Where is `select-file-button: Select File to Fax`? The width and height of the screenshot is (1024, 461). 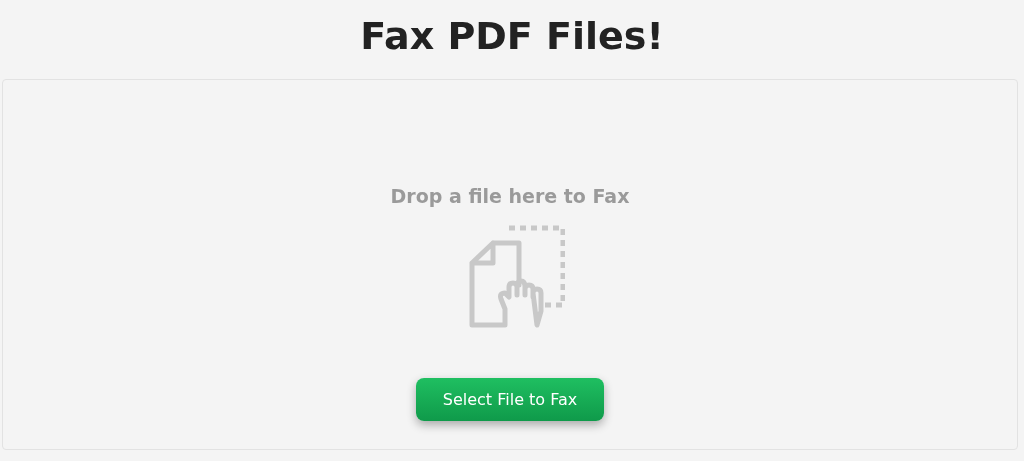
select-file-button: Select File to Fax is located at coordinates (510, 399).